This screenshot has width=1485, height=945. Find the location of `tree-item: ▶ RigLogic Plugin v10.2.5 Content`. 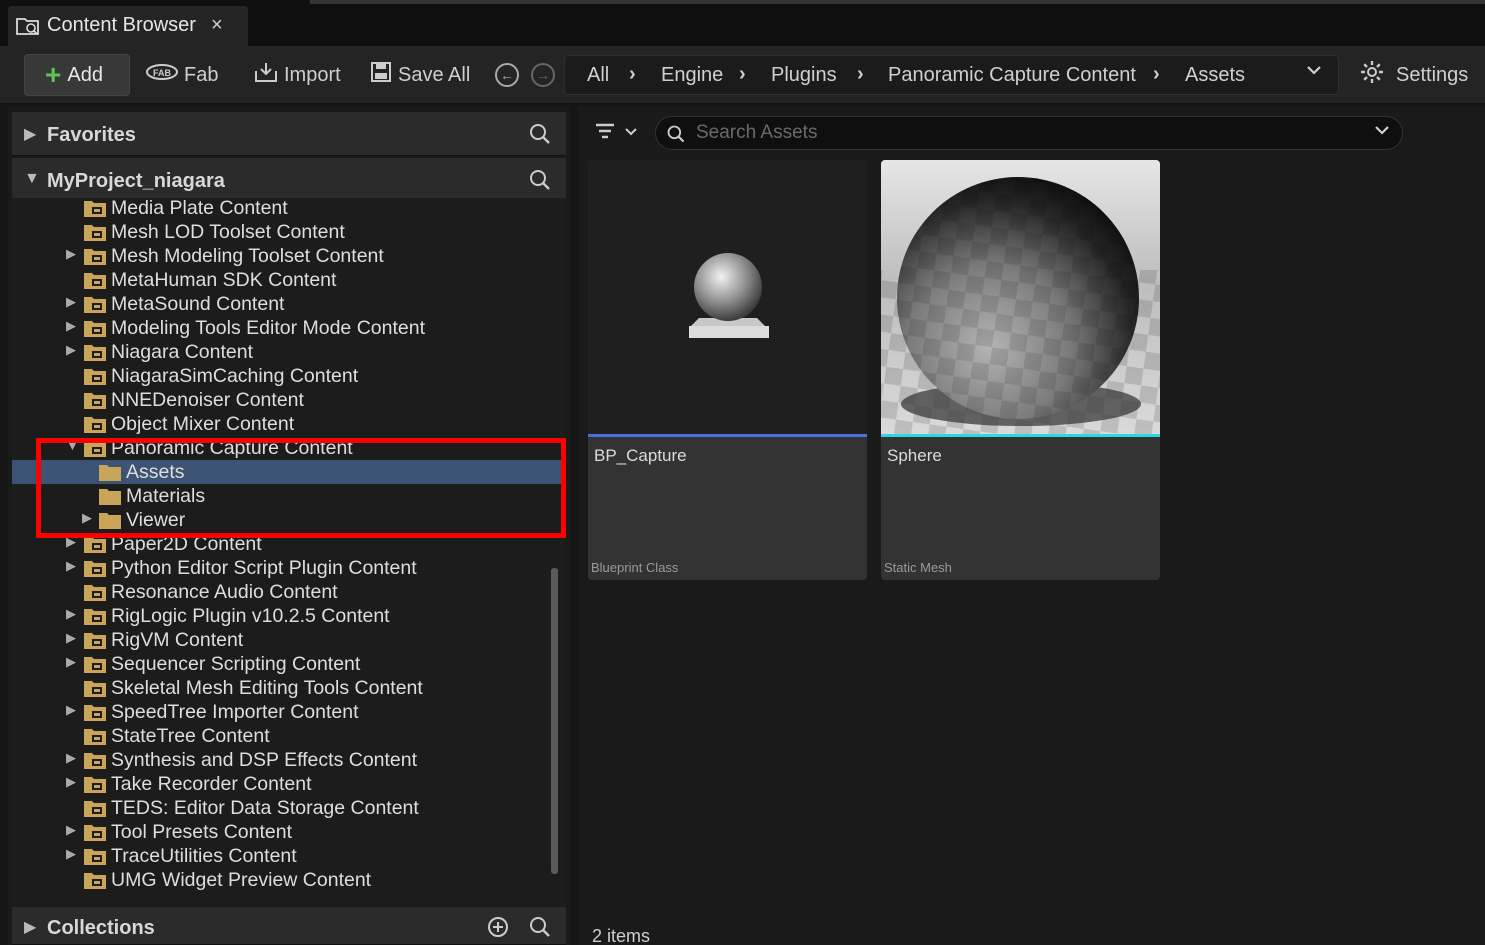

tree-item: ▶ RigLogic Plugin v10.2.5 Content is located at coordinates (289, 616).